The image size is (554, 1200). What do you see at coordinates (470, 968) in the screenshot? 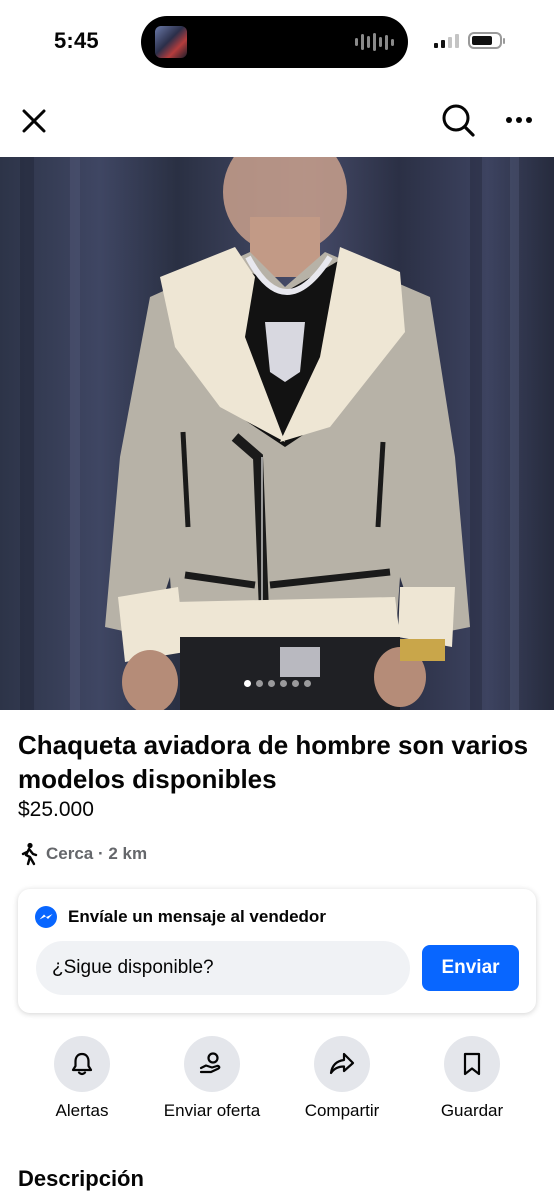
I see `send-button: Enviar` at bounding box center [470, 968].